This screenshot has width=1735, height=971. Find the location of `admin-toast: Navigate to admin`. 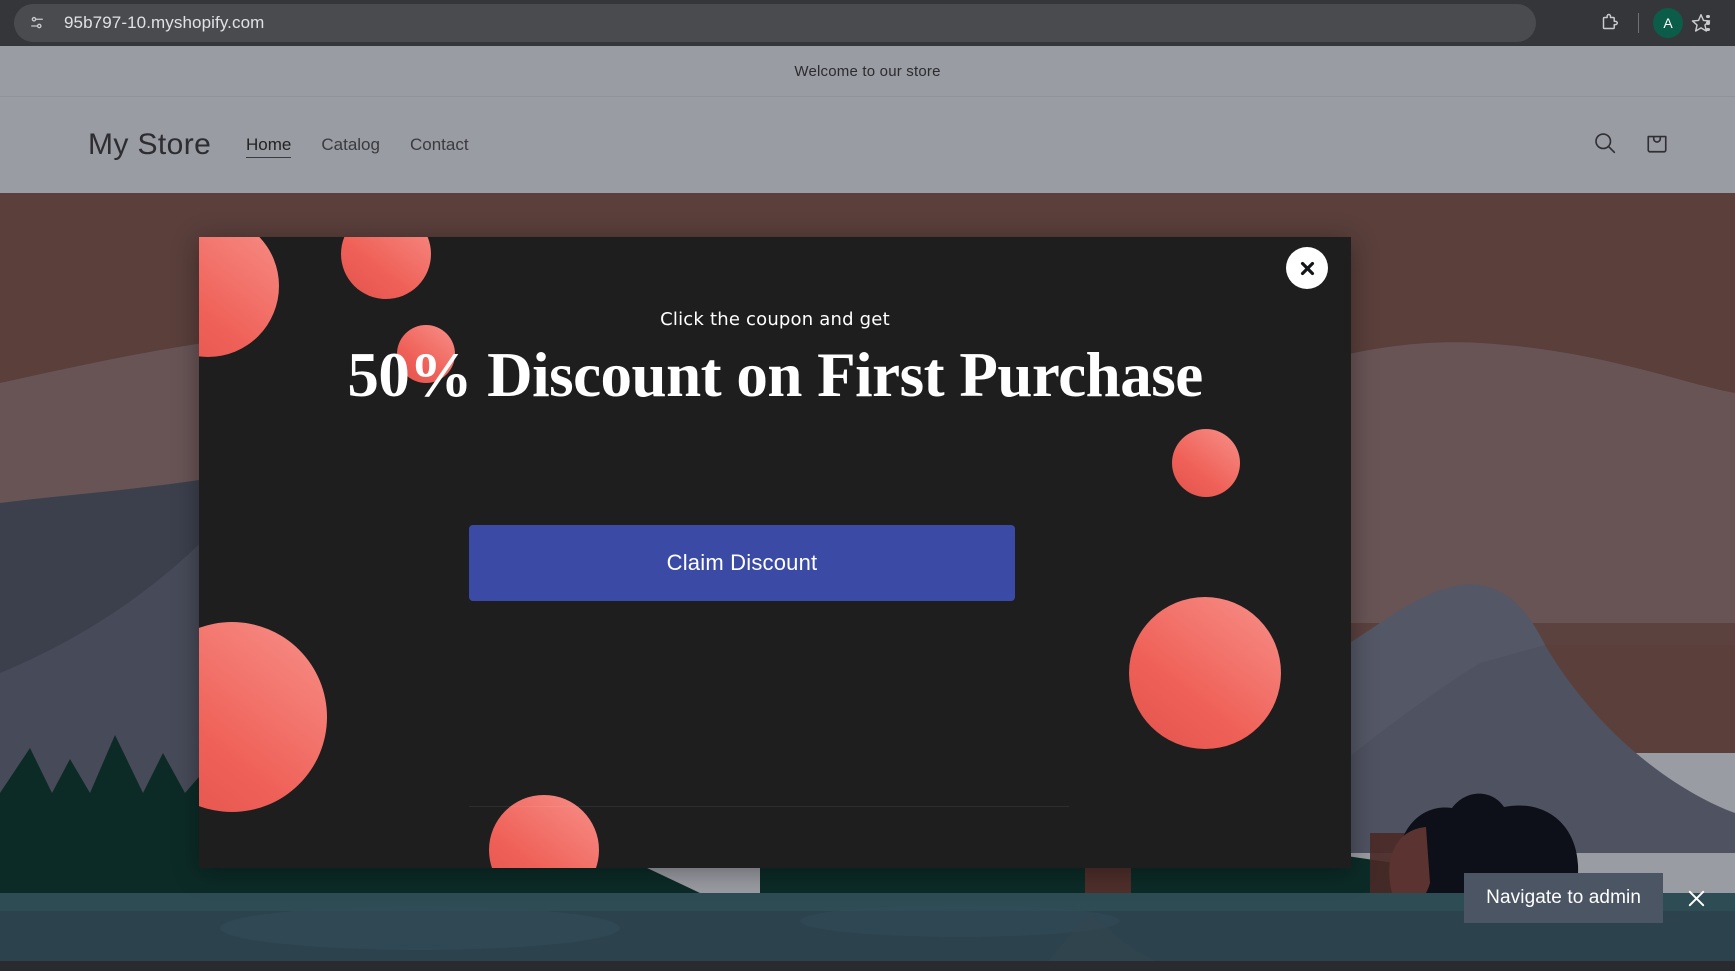

admin-toast: Navigate to admin is located at coordinates (1587, 898).